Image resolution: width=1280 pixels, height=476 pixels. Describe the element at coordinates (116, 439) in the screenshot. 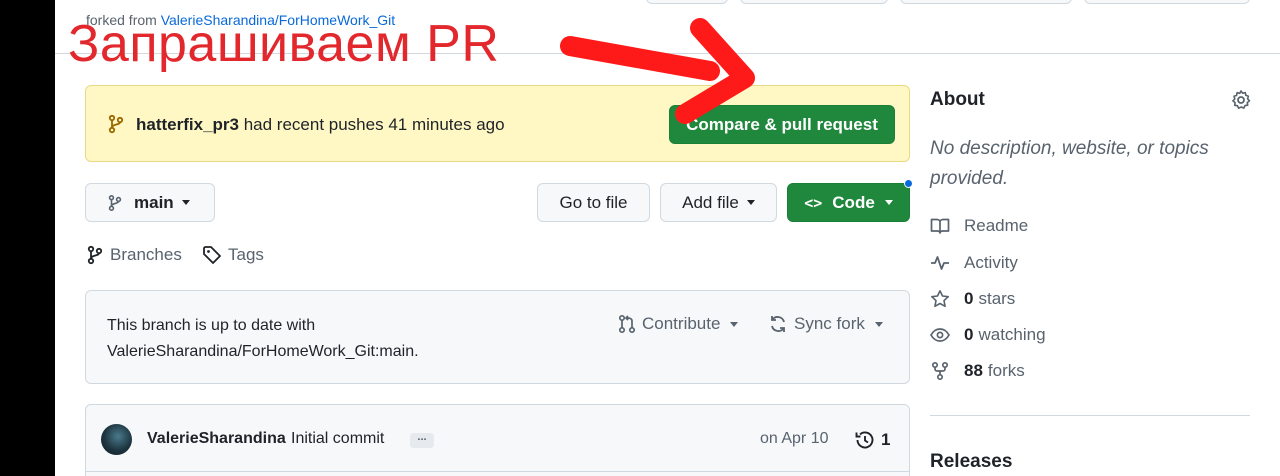

I see `avatar` at that location.